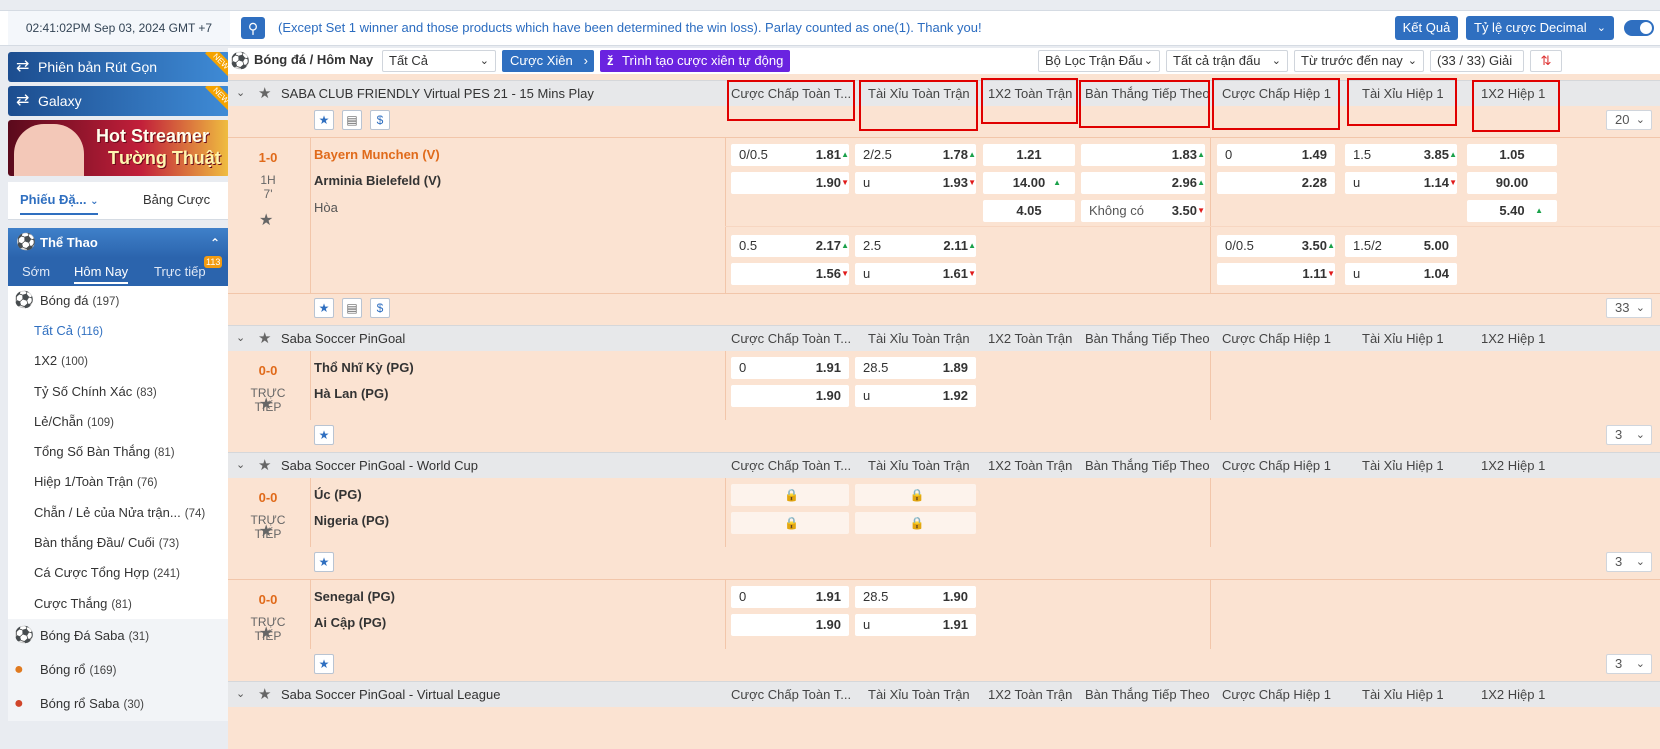 This screenshot has width=1660, height=749. Describe the element at coordinates (119, 543) in the screenshot. I see `sub-item-first-last-goal: Bàn thắng Đầu/ Cuối (73)` at that location.